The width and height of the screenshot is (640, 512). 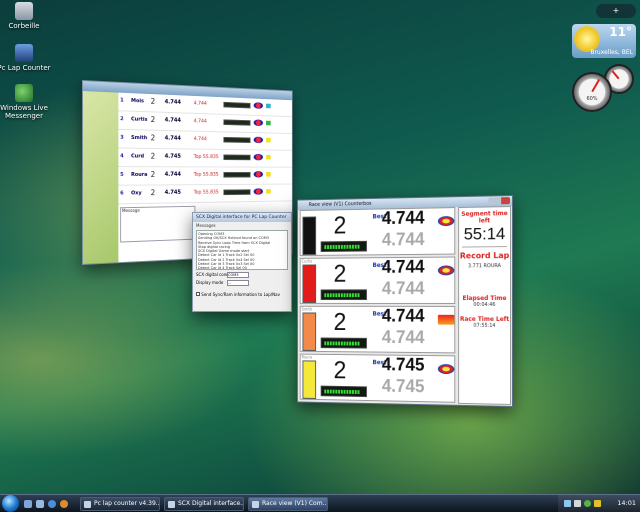 I want to click on browser-icon, so click(x=52, y=504).